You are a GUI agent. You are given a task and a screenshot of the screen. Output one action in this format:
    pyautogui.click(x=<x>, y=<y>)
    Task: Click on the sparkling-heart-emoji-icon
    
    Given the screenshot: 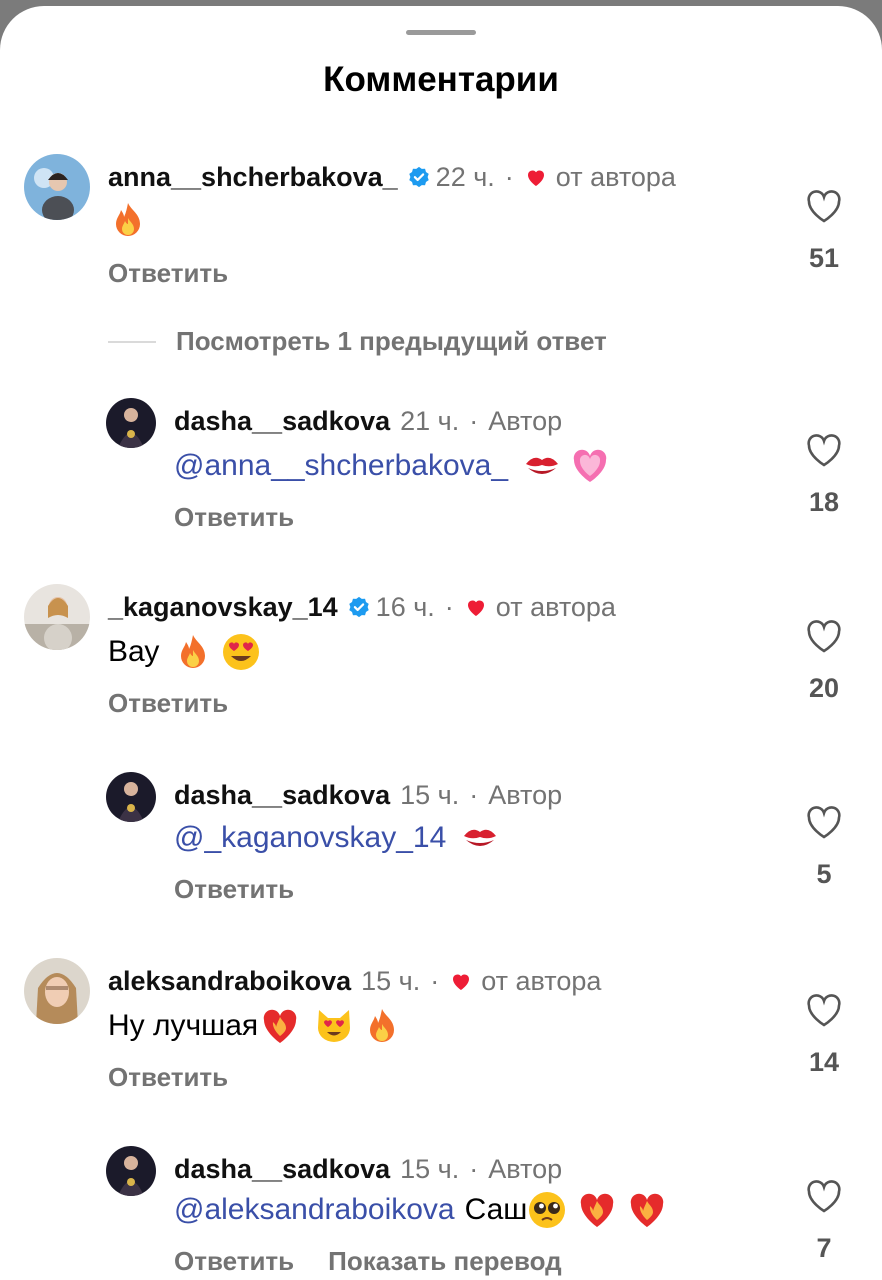 What is the action you would take?
    pyautogui.click(x=590, y=465)
    